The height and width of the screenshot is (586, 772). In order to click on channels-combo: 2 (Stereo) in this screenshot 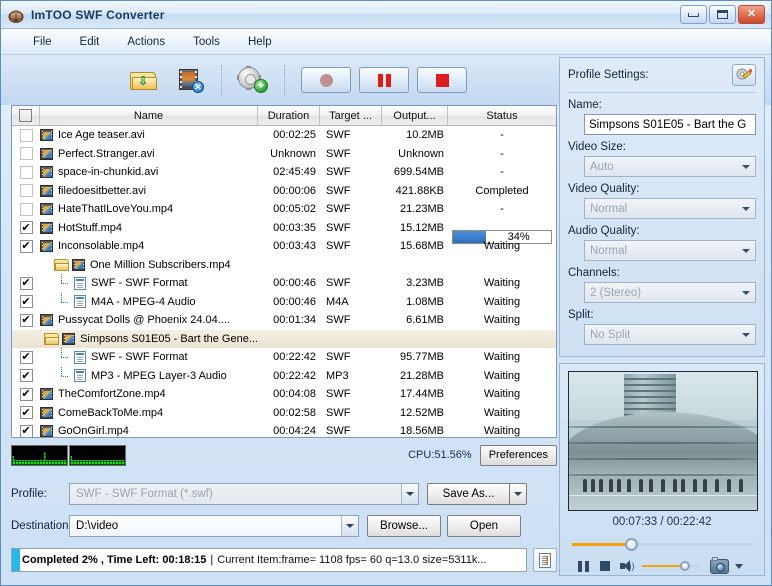, I will do `click(670, 292)`.